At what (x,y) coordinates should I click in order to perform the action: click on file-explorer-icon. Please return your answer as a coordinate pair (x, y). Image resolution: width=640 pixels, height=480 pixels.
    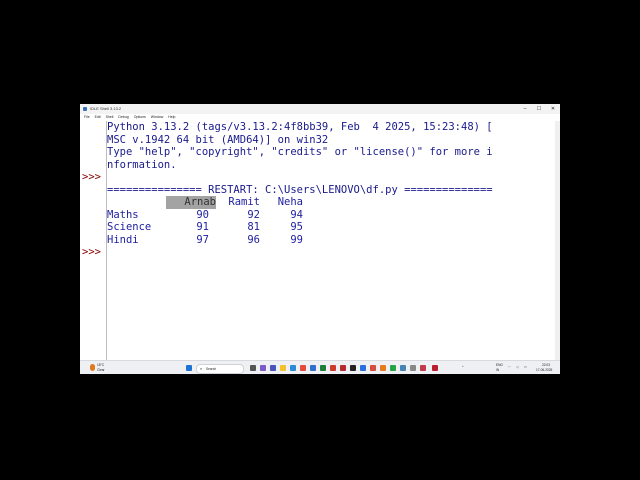
    Looking at the image, I should click on (283, 368).